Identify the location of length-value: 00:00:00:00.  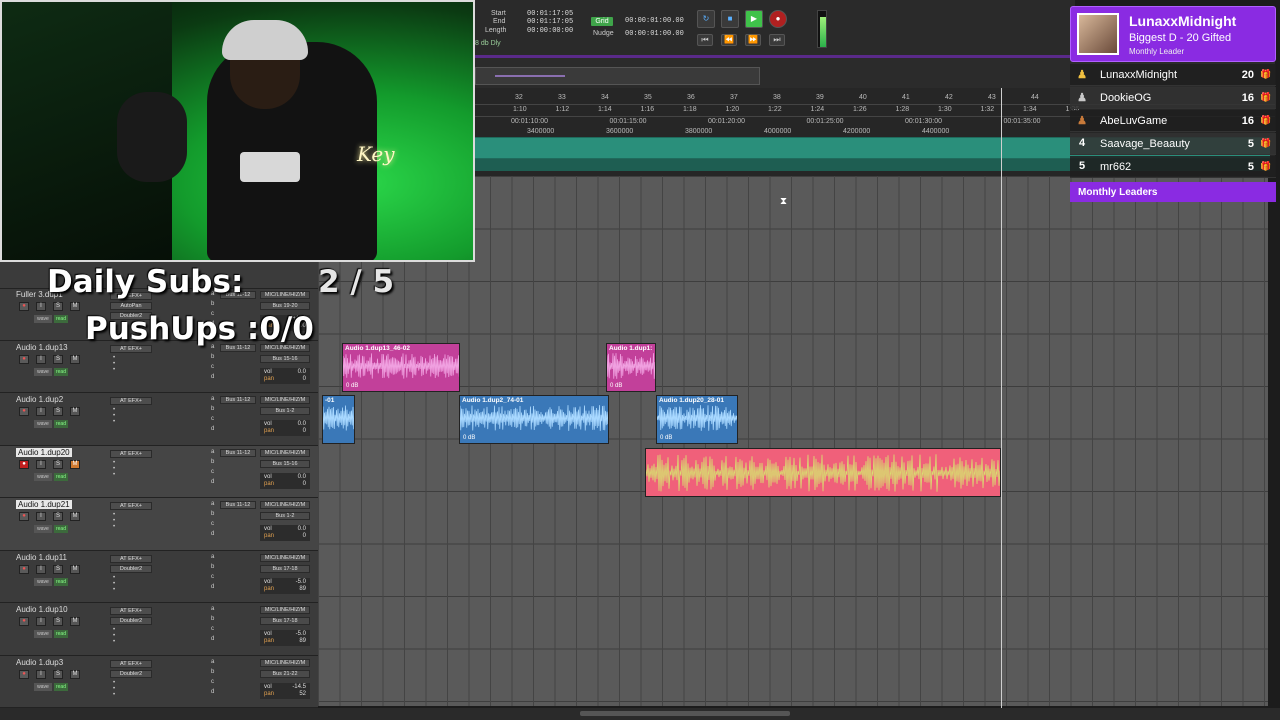
(550, 31).